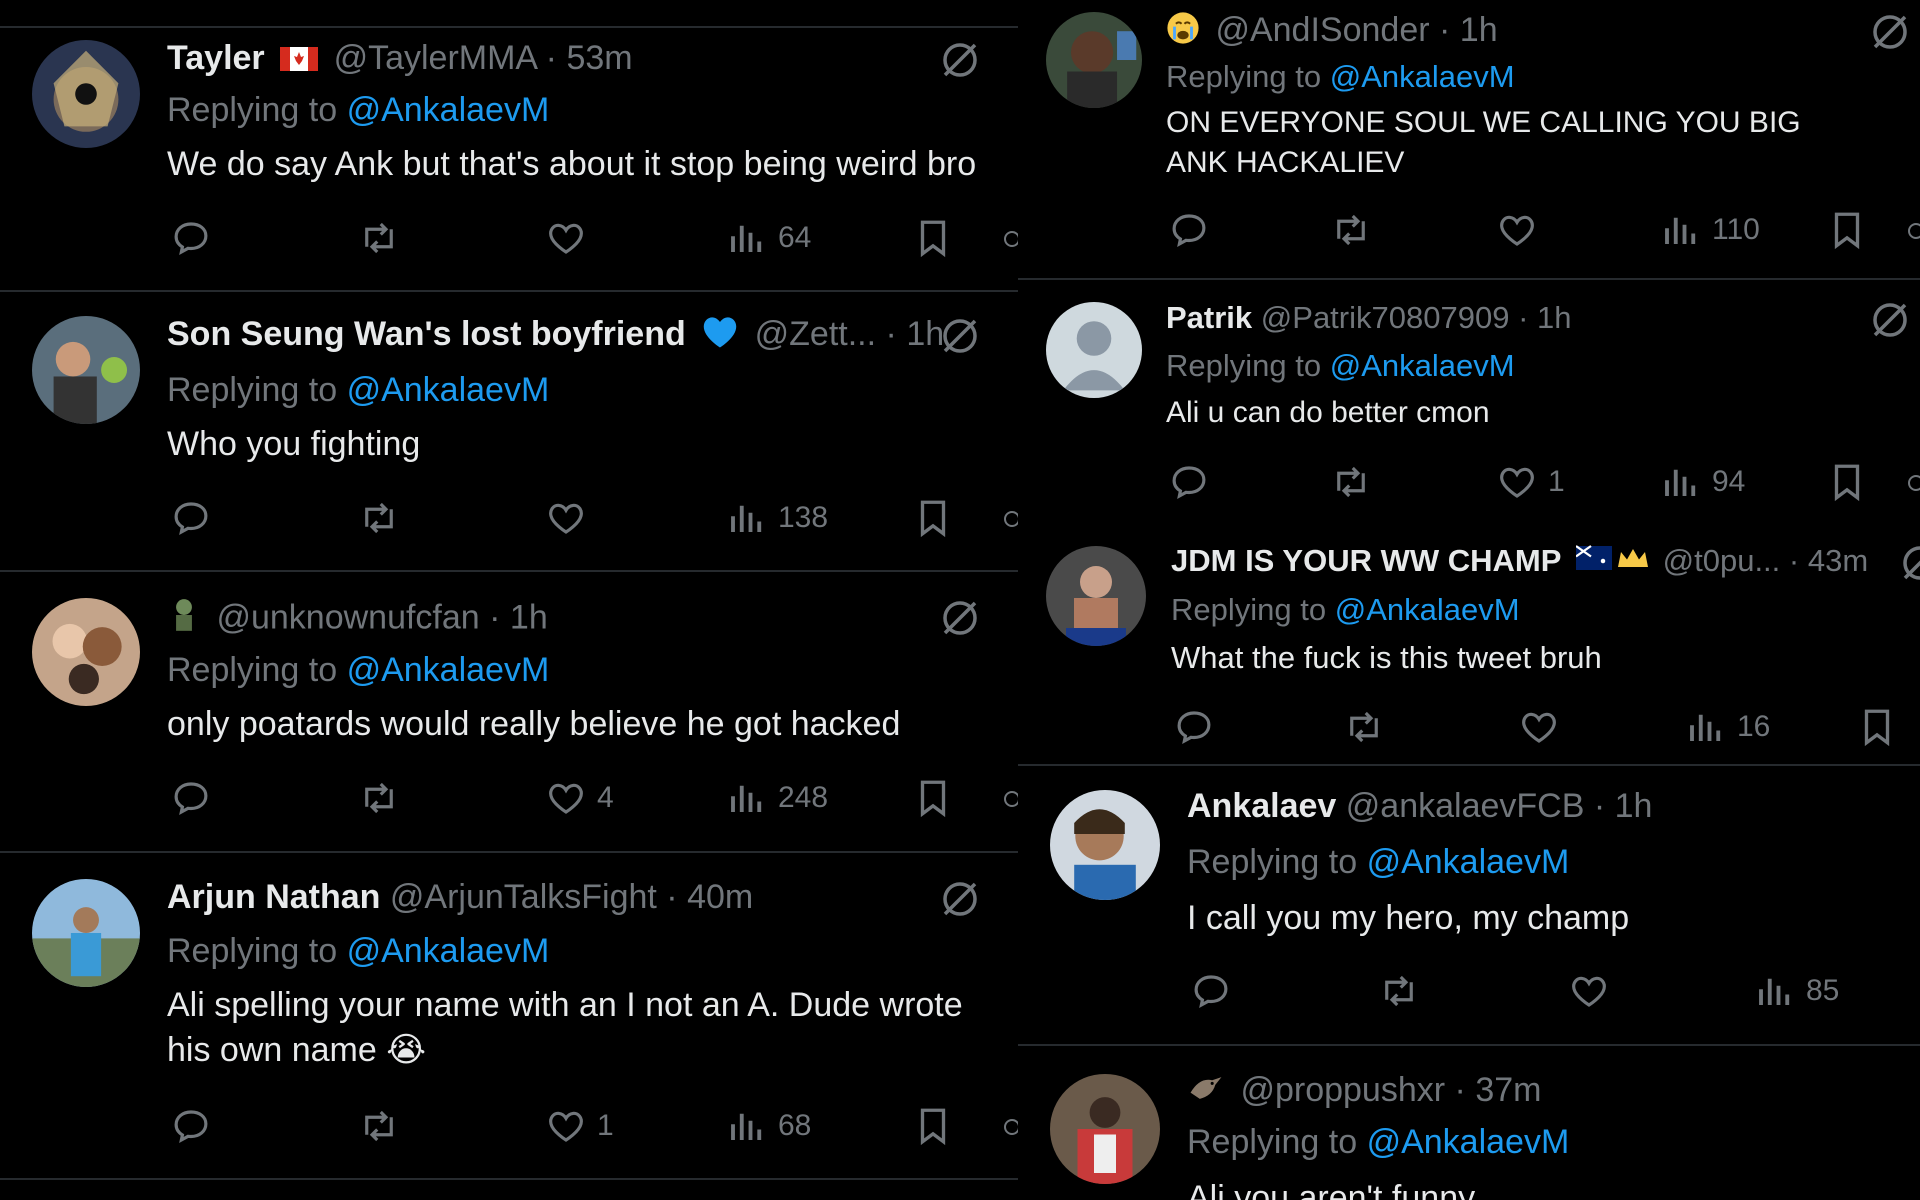  Describe the element at coordinates (216, 58) in the screenshot. I see `display-name: Tayler` at that location.